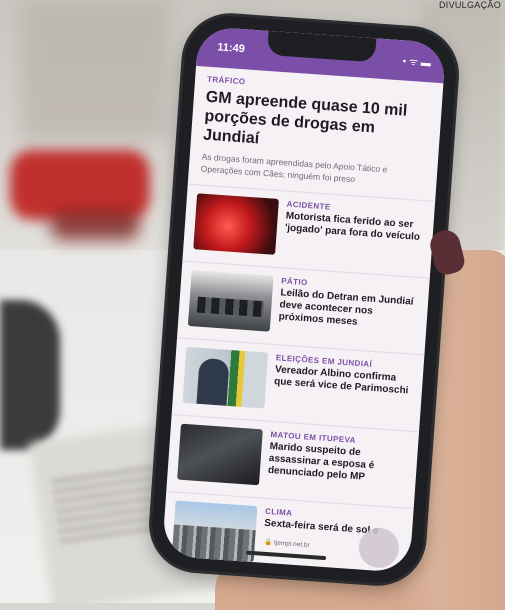 This screenshot has width=505, height=610. Describe the element at coordinates (231, 48) in the screenshot. I see `status-time: 11:49` at that location.